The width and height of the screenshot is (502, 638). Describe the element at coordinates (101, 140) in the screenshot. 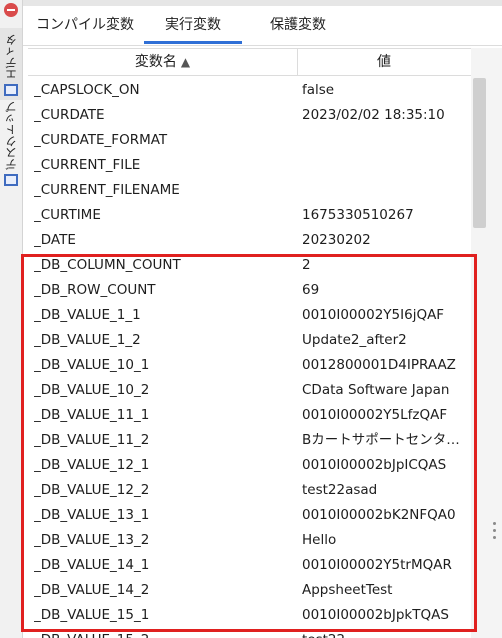

I see `variable-name: _CURDATE_FORMAT` at that location.